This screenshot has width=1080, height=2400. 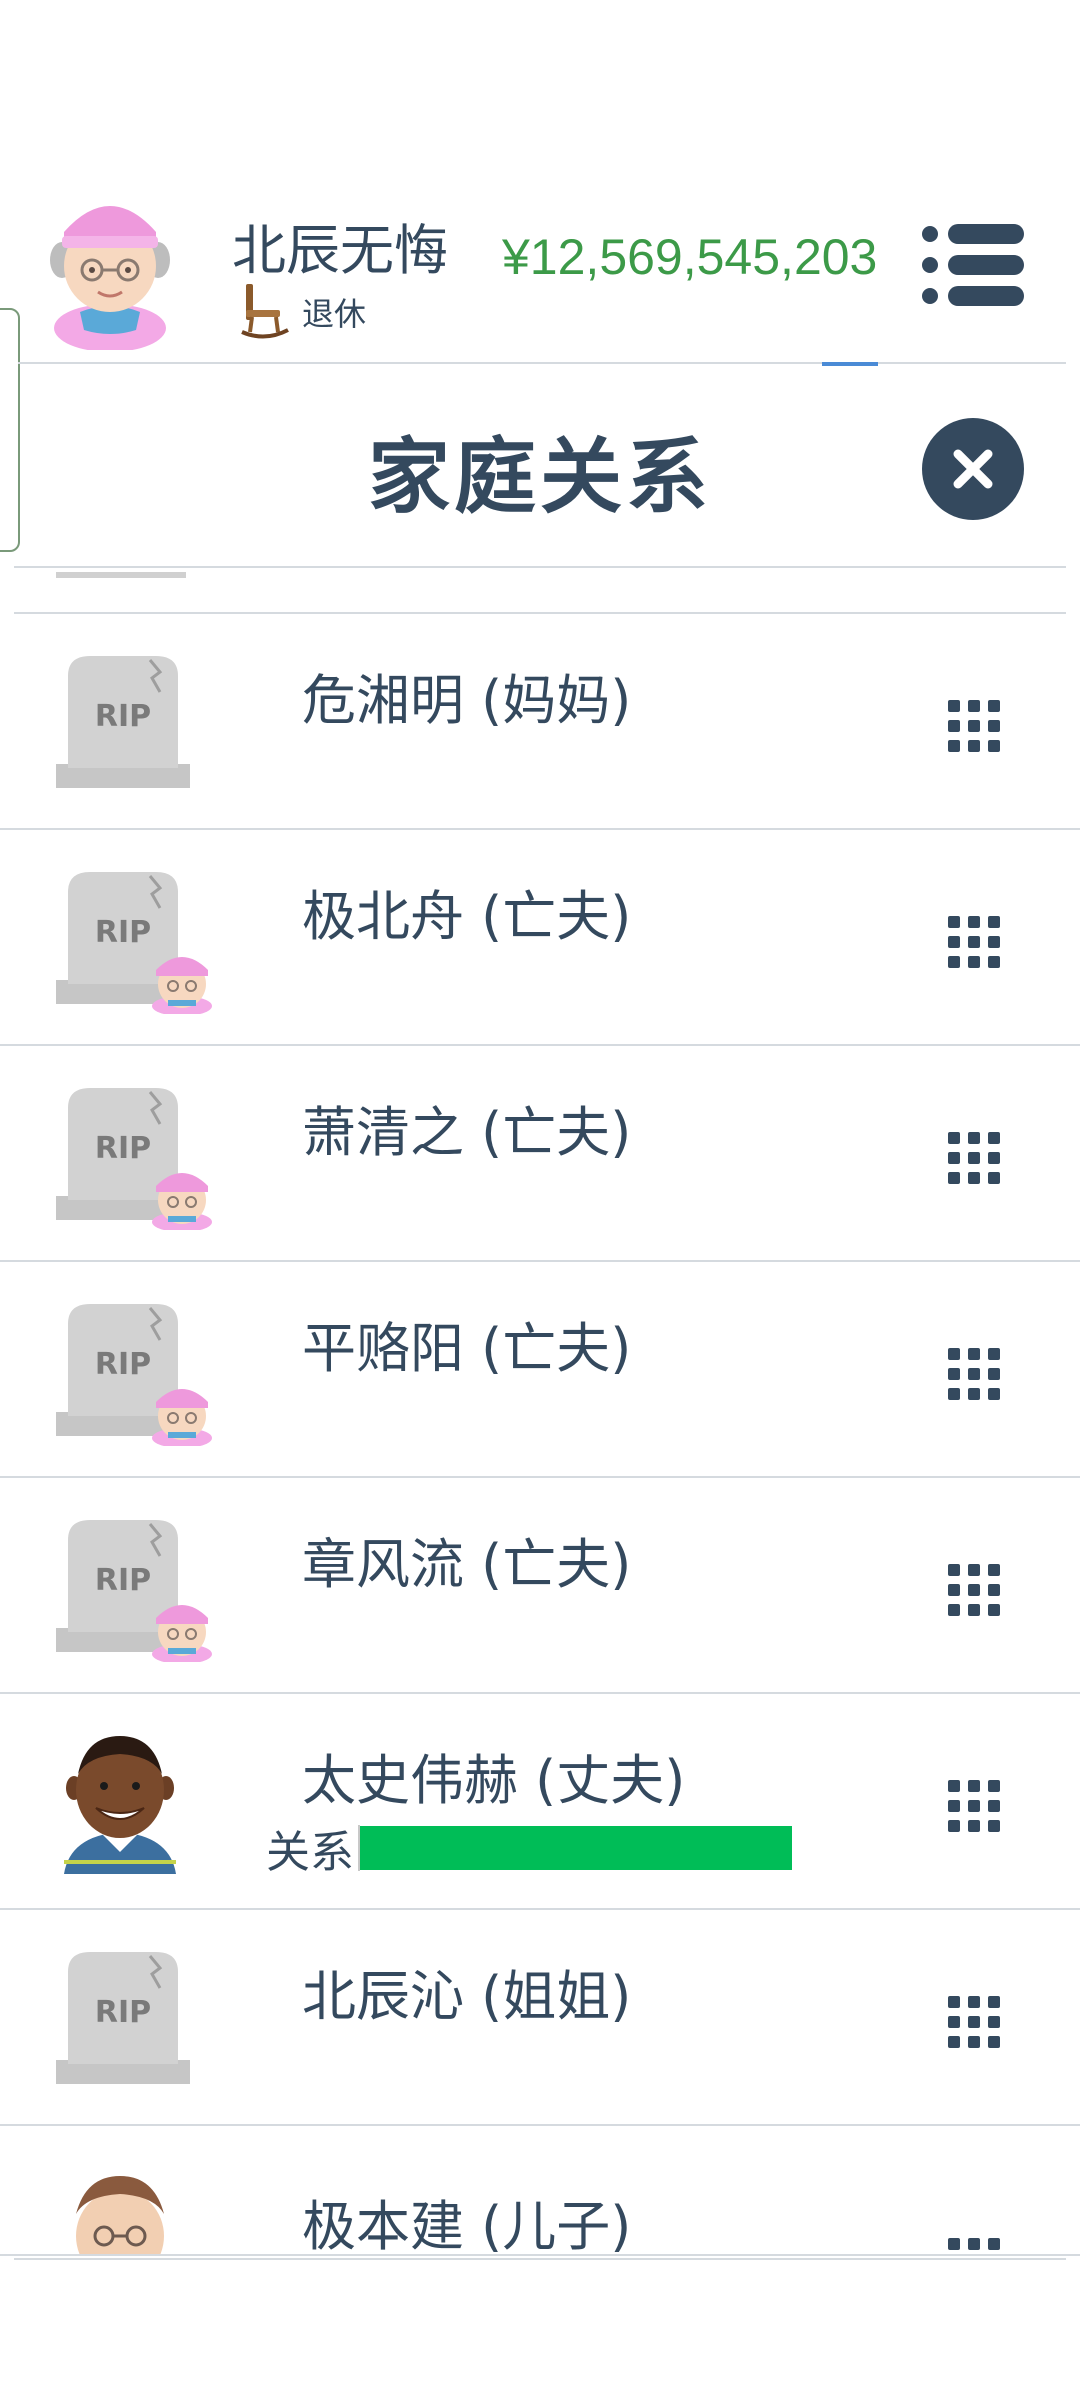 What do you see at coordinates (120, 2215) in the screenshot?
I see `old-man-avatar` at bounding box center [120, 2215].